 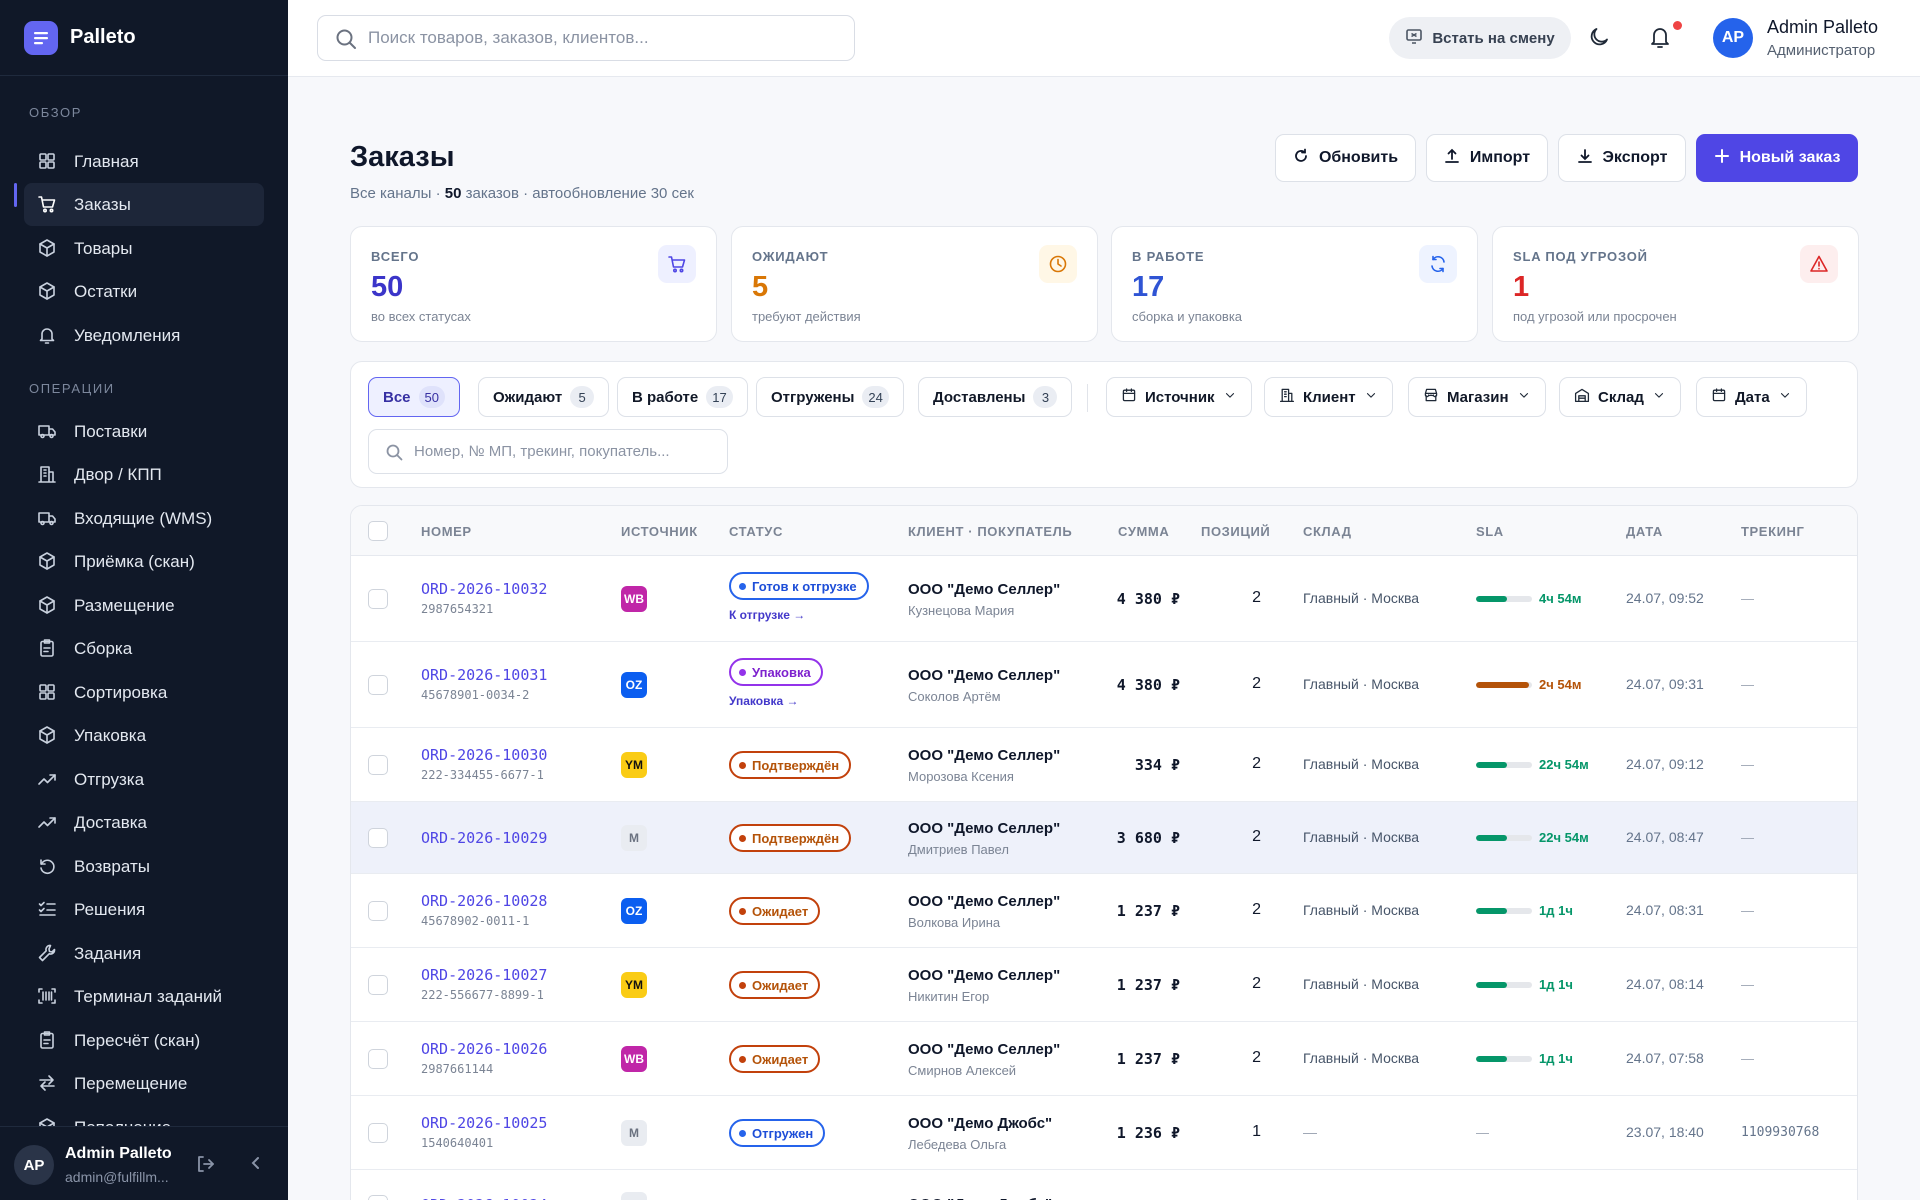 What do you see at coordinates (914, 284) in the screenshot?
I see `stat-card: ОЖИДАЮТ 5 требуют действия` at bounding box center [914, 284].